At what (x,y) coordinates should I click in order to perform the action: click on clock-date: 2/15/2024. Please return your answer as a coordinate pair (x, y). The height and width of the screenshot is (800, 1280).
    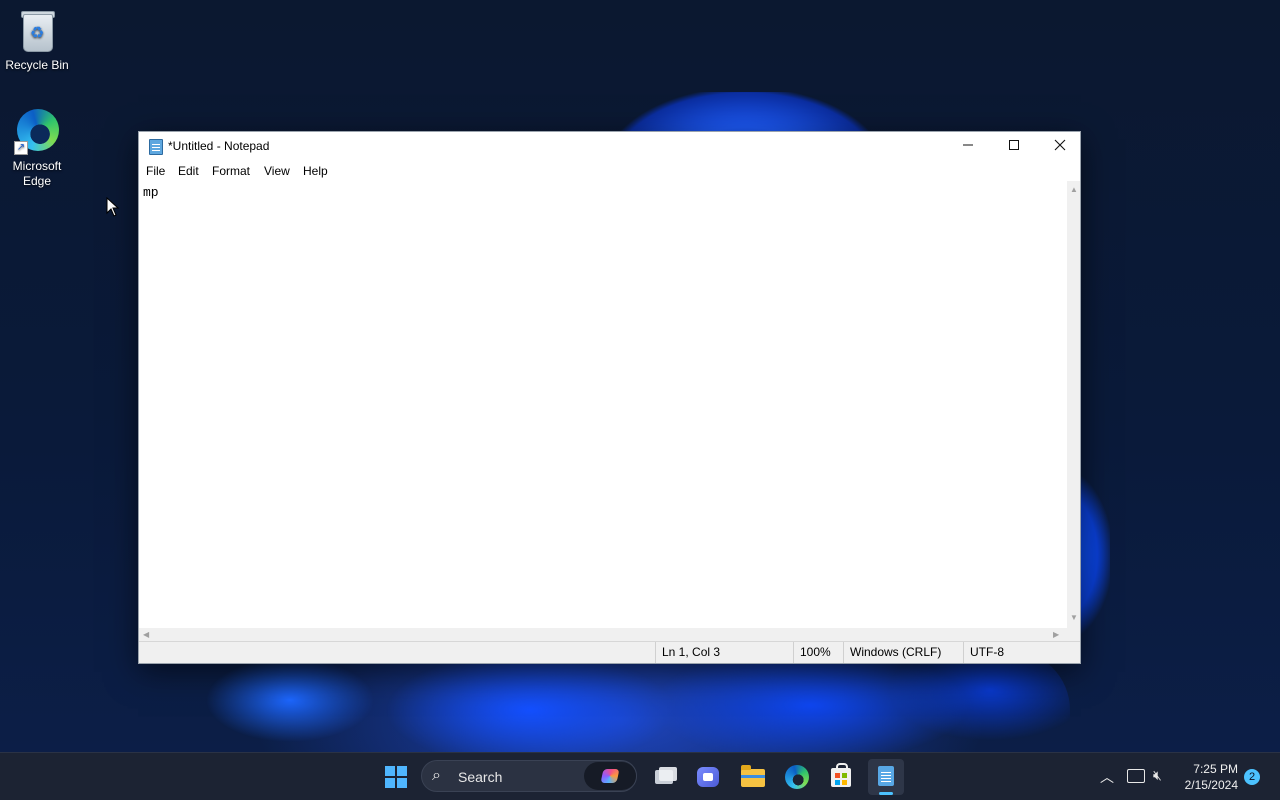
    Looking at the image, I should click on (1211, 785).